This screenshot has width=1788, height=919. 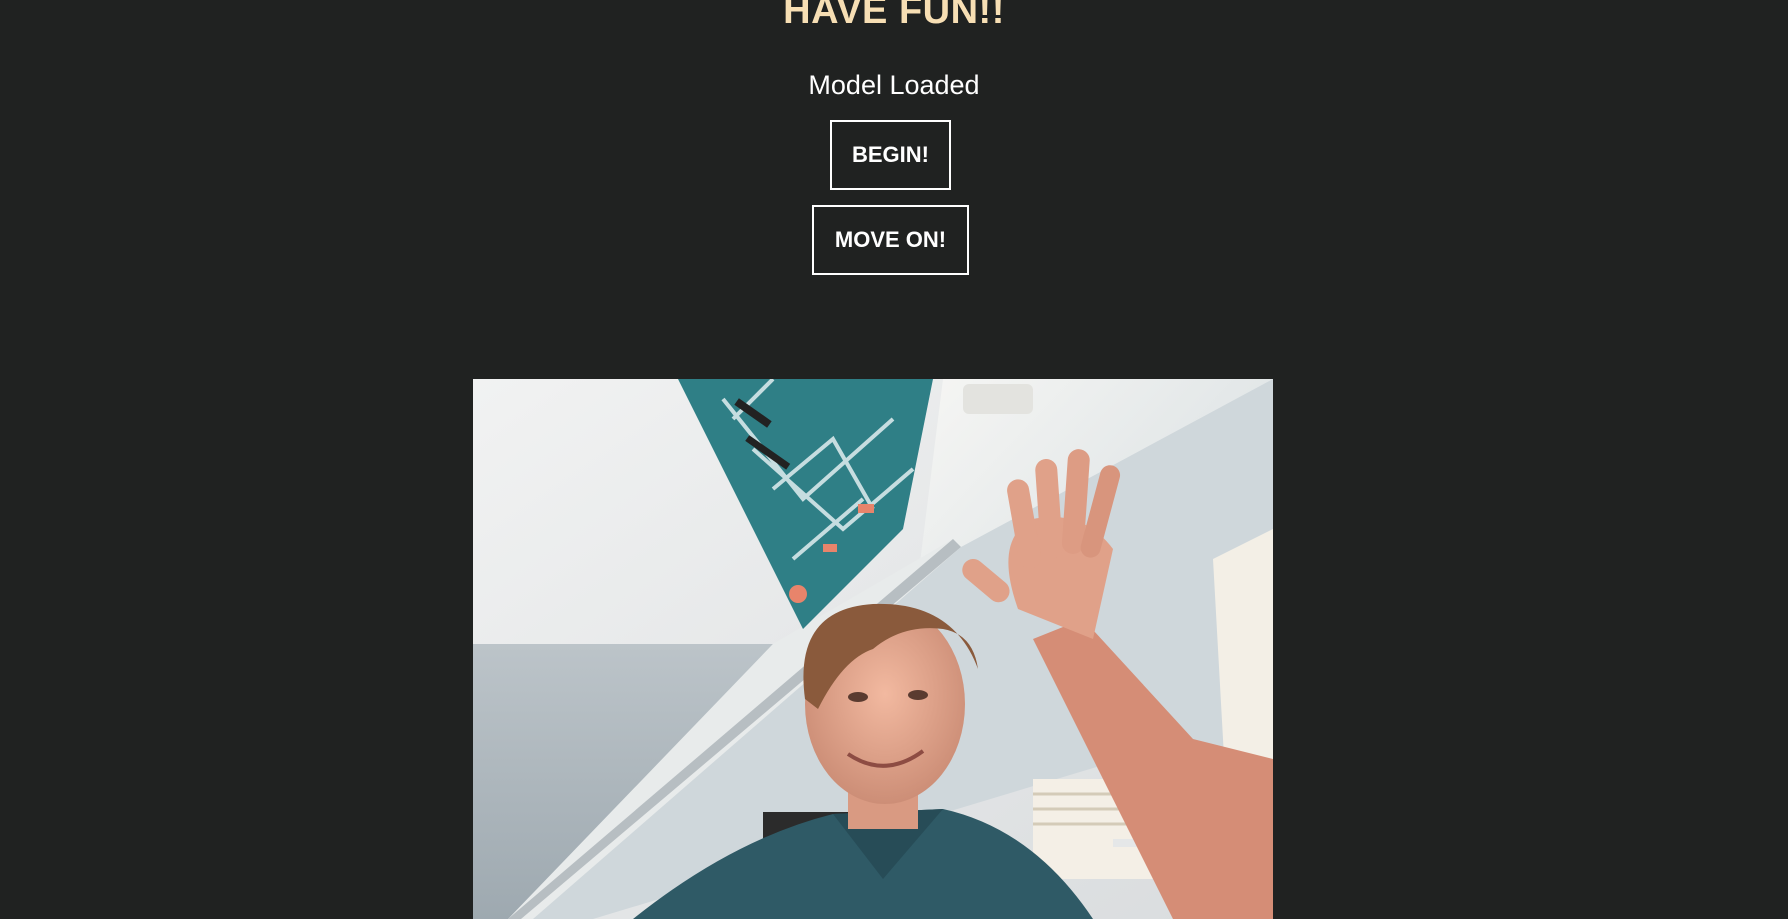 What do you see at coordinates (894, 85) in the screenshot?
I see `model-status-text: Model Loaded` at bounding box center [894, 85].